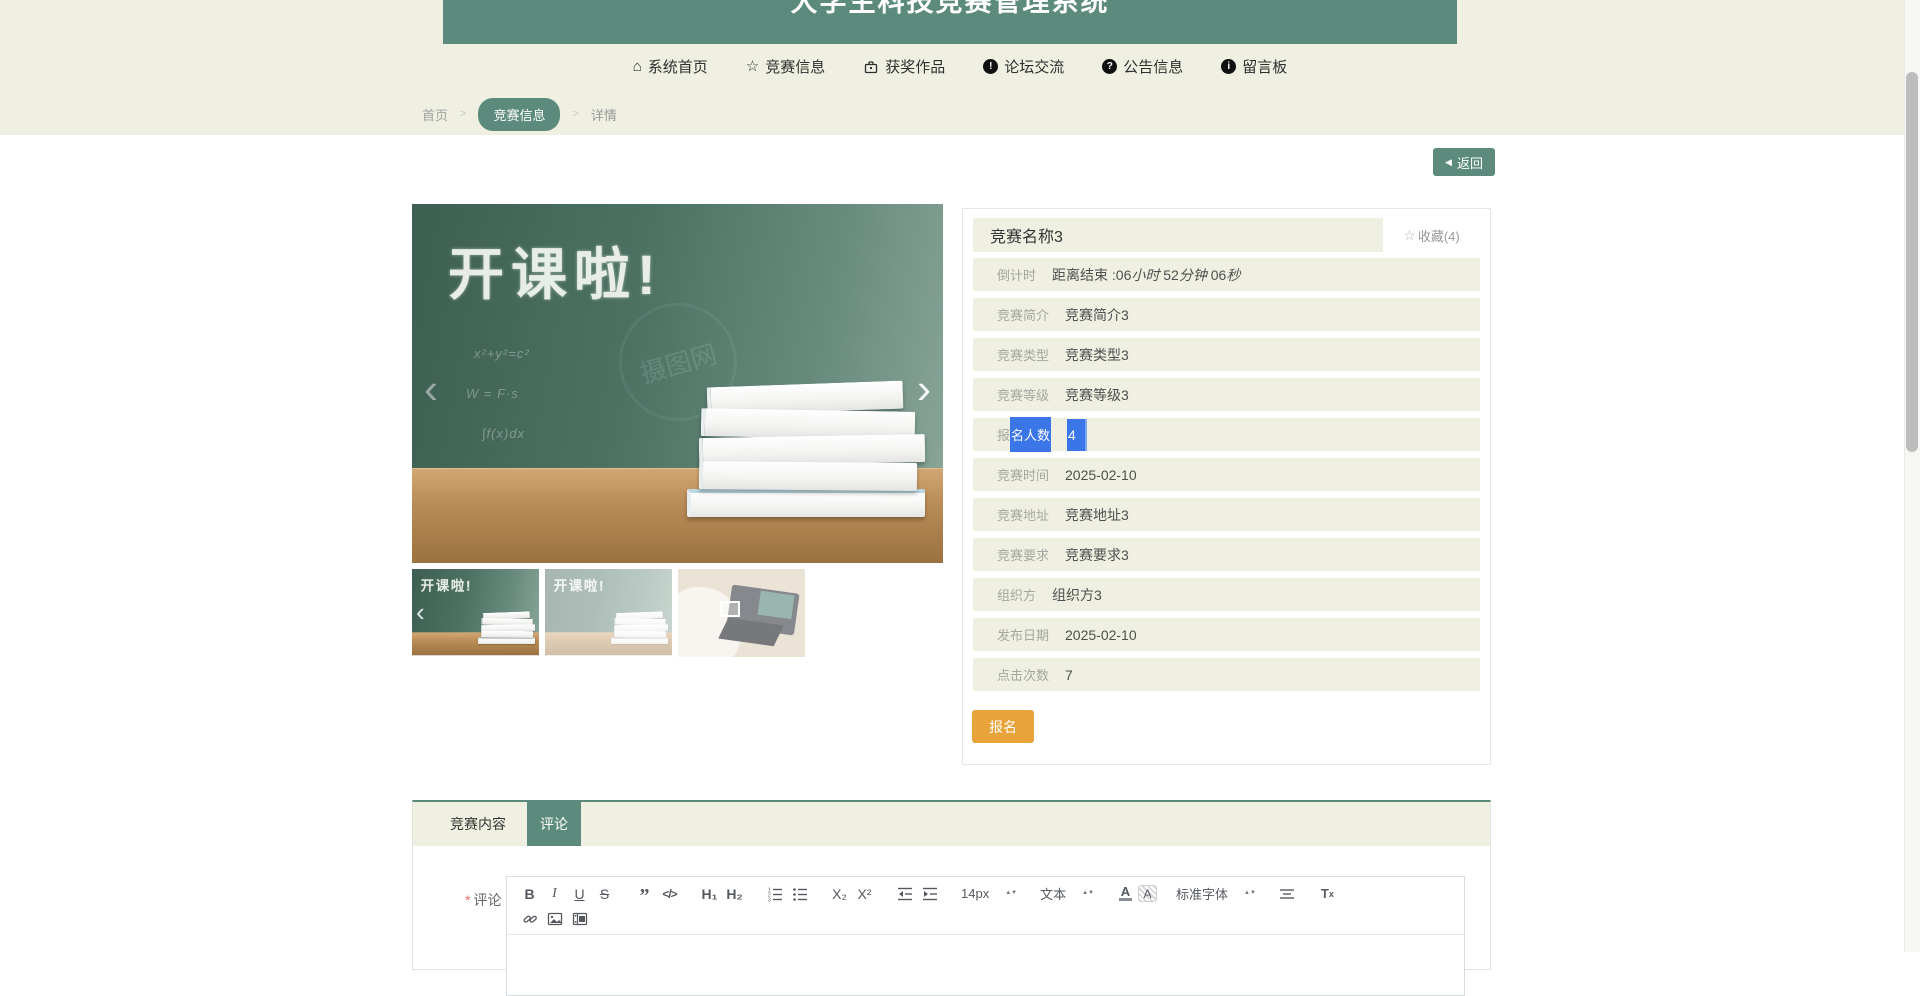 The image size is (1920, 996). Describe the element at coordinates (1088, 893) in the screenshot. I see `updown-arrows-icon: ▲▼` at that location.